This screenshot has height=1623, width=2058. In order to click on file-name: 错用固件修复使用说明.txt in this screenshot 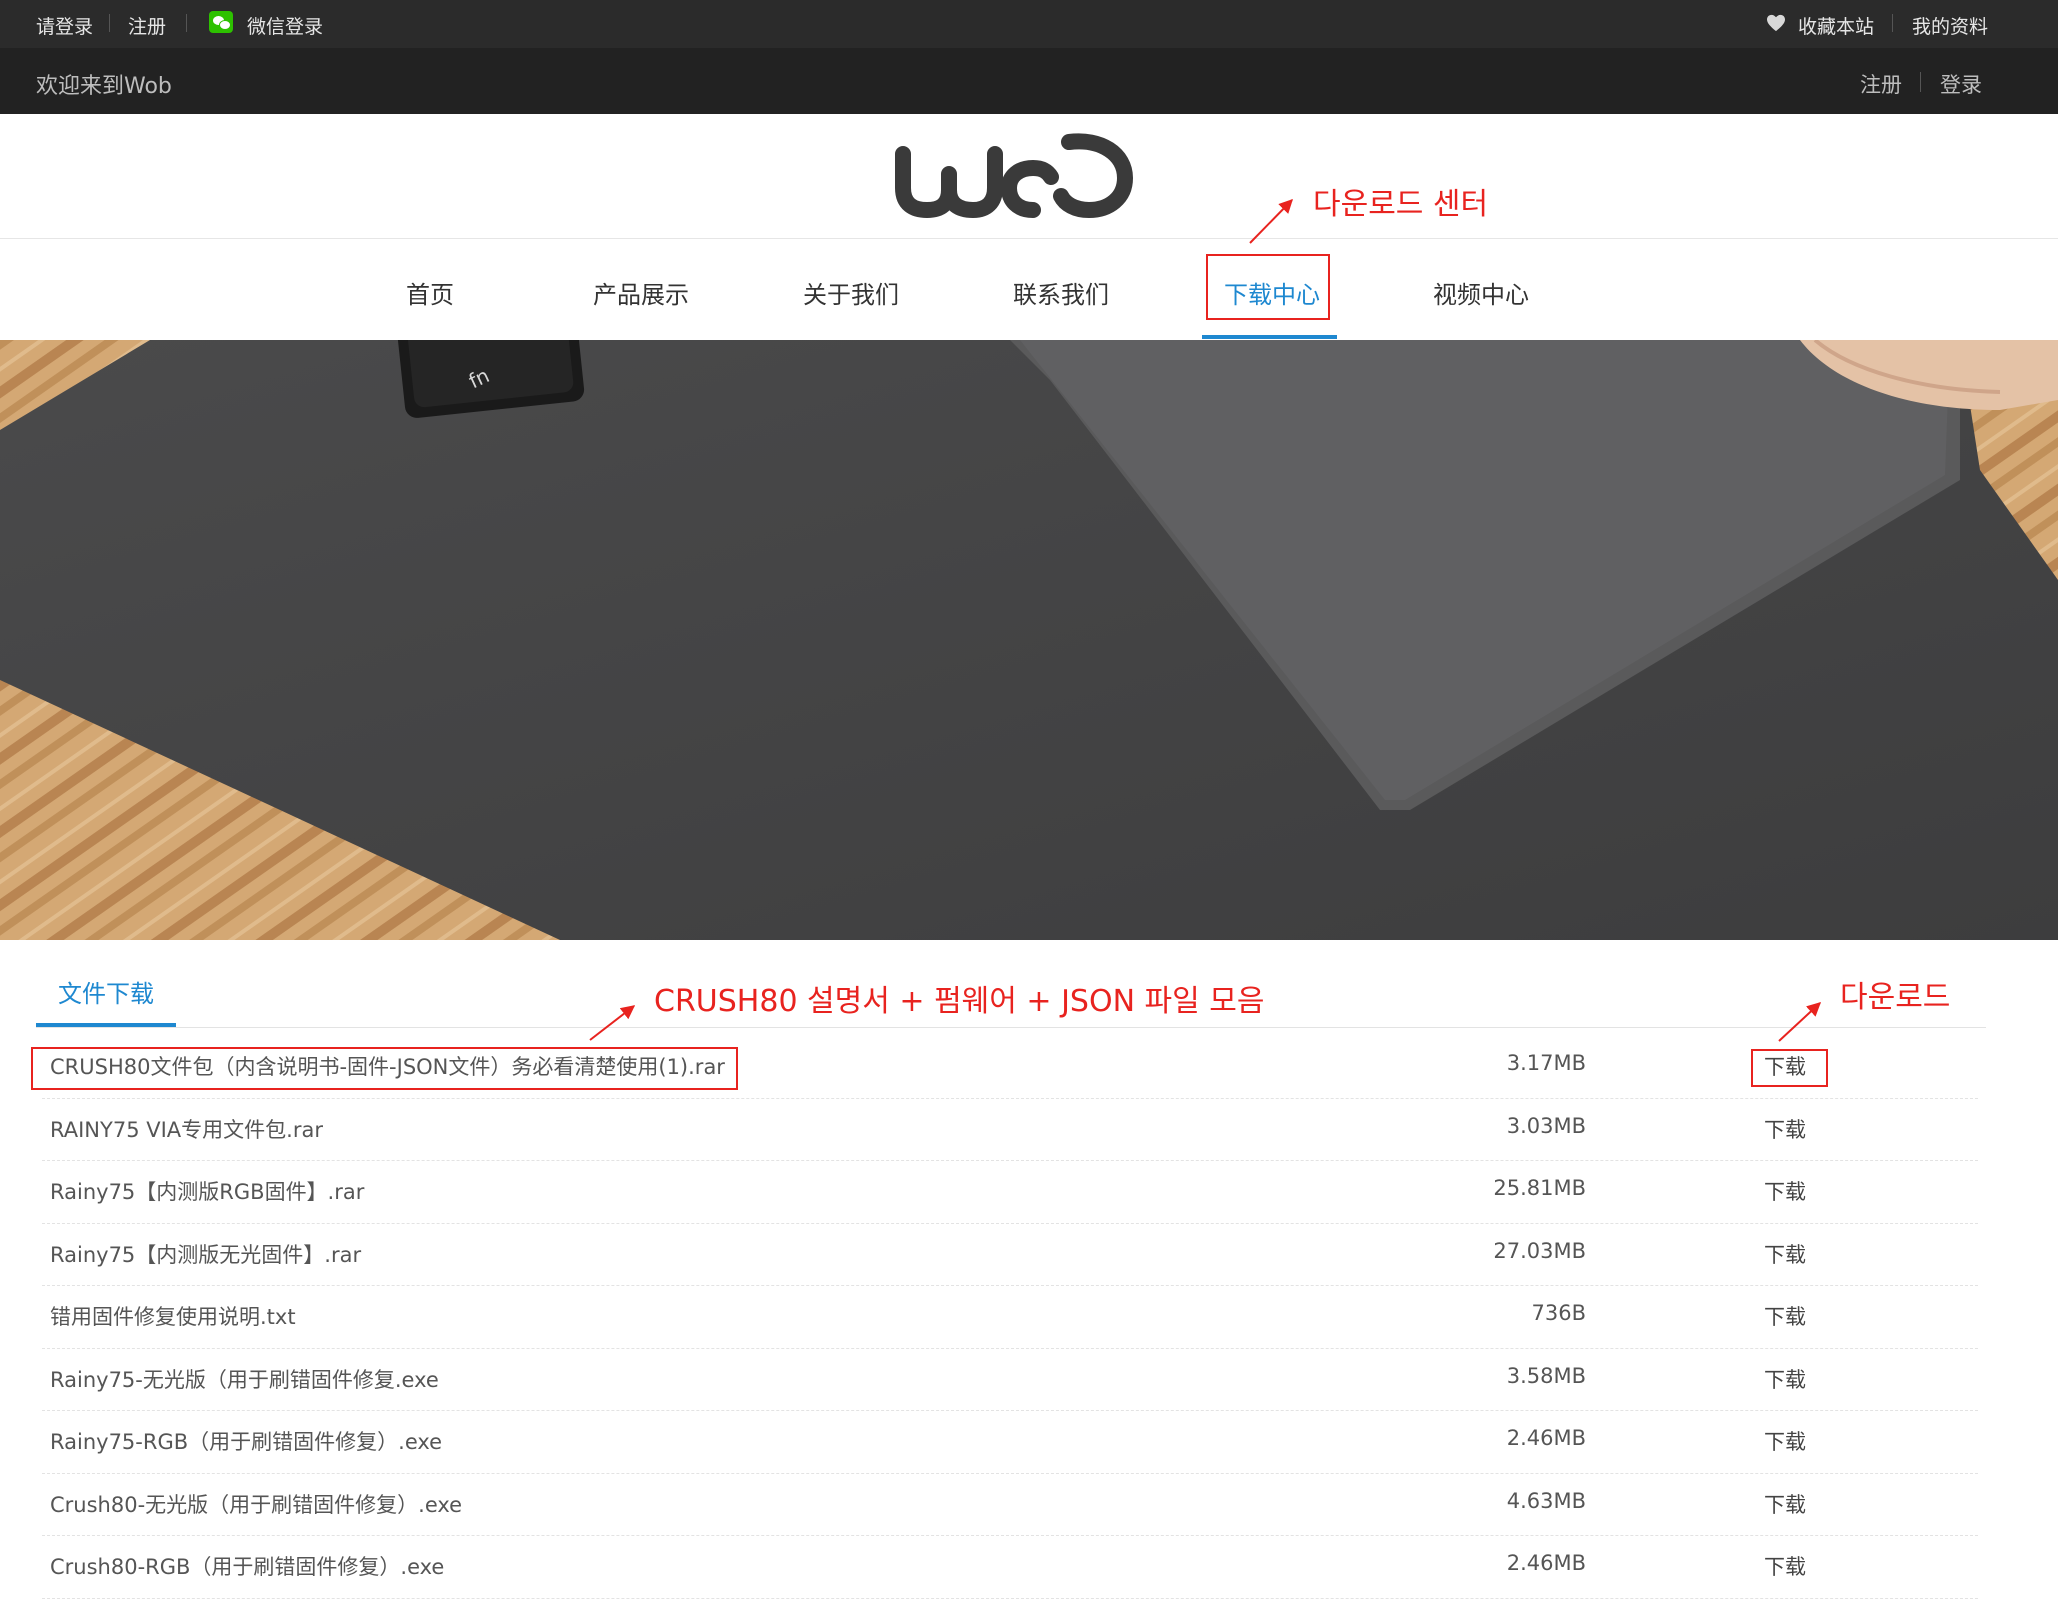, I will do `click(173, 1316)`.